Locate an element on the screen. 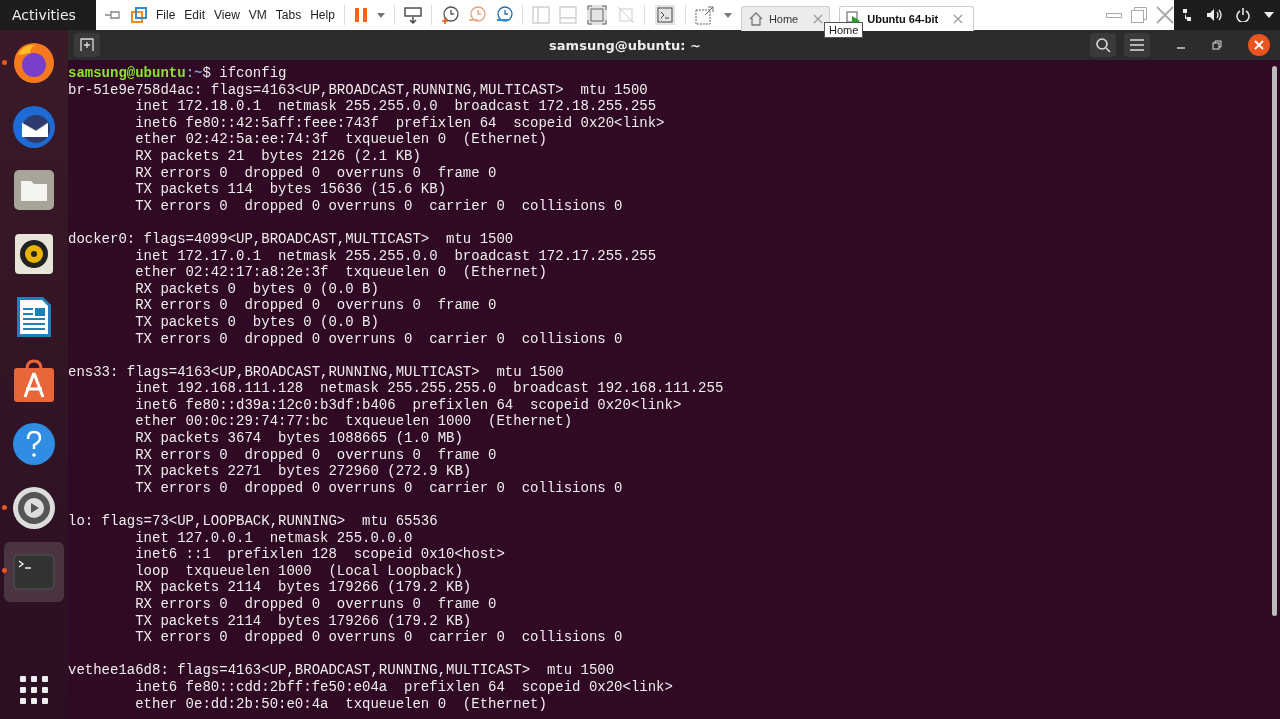 Image resolution: width=1280 pixels, height=719 pixels. terminal-icon is located at coordinates (34, 572).